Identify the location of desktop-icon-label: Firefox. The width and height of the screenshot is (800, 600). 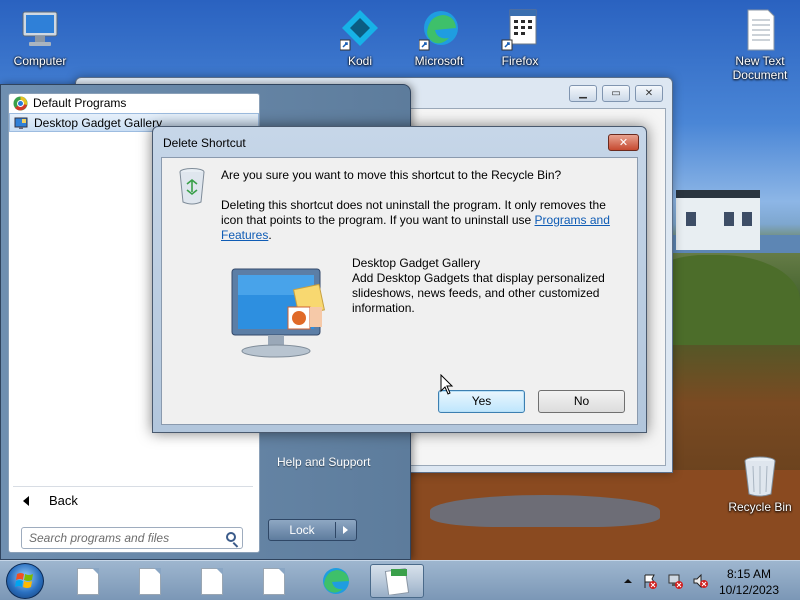
(520, 61).